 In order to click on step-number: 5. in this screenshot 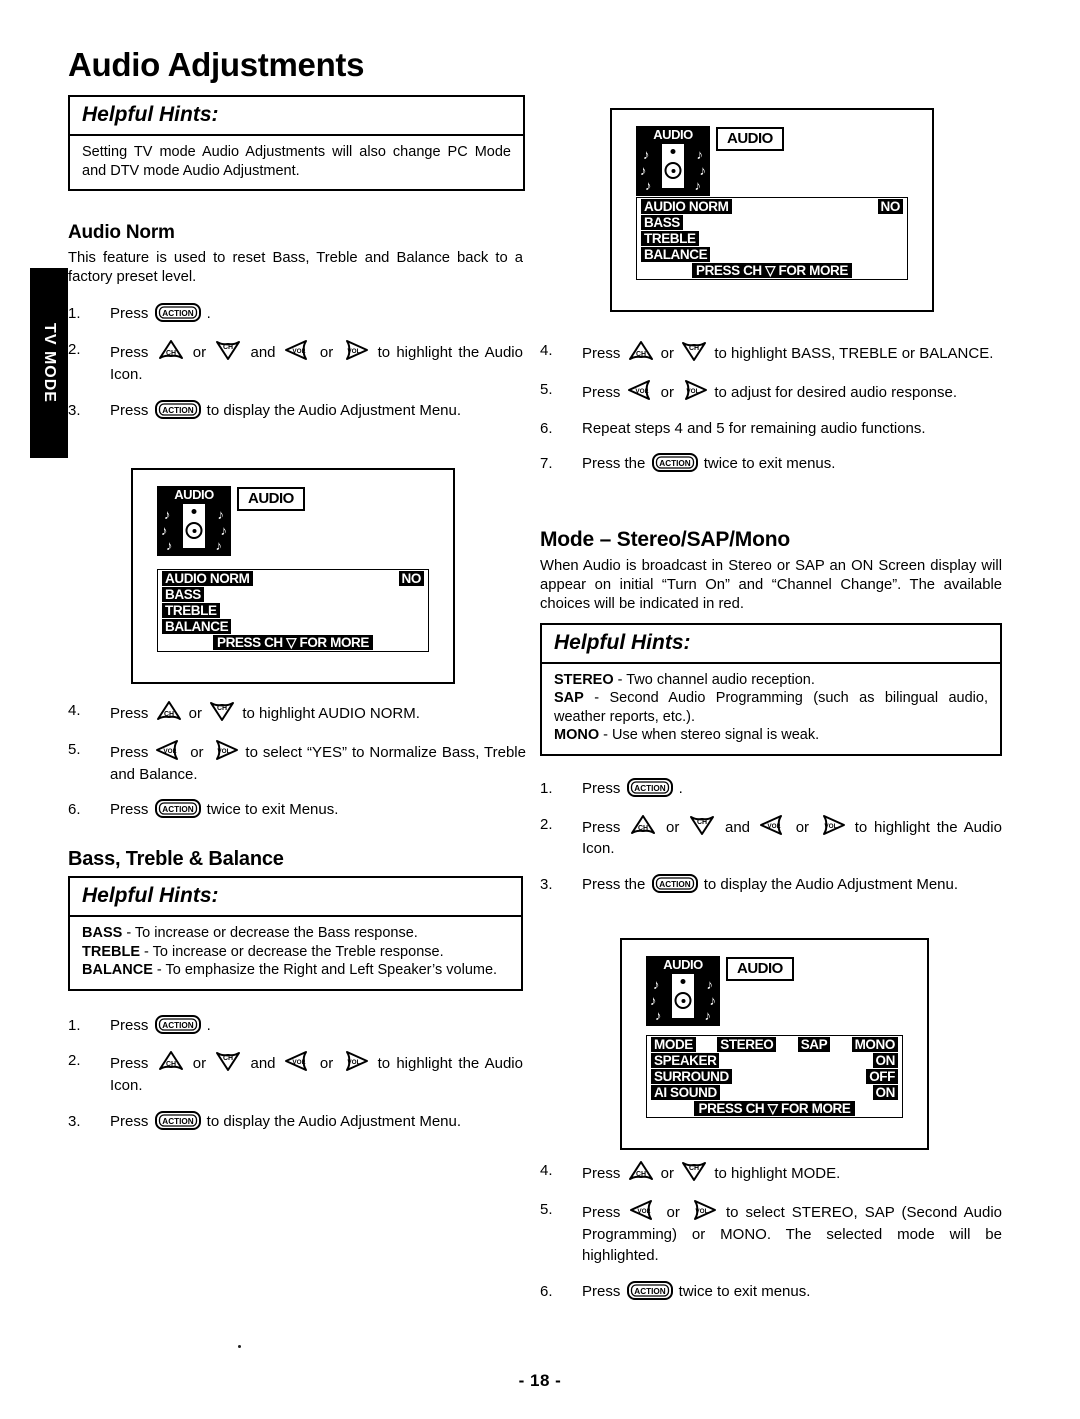, I will do `click(74, 749)`.